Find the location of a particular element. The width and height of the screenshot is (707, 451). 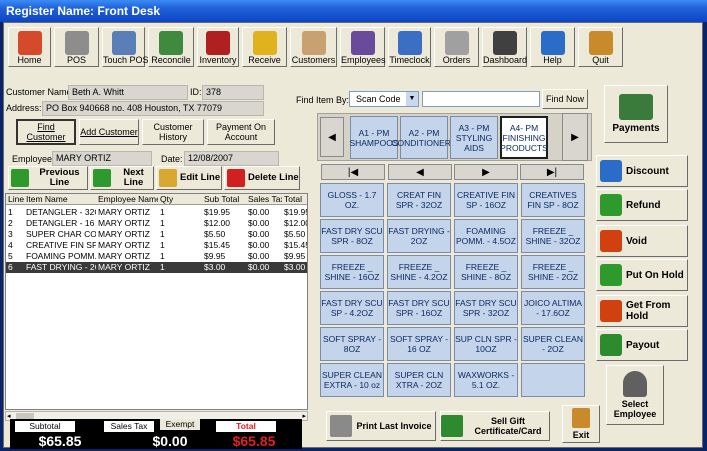

chevron-down-icon: ▼ is located at coordinates (412, 99).